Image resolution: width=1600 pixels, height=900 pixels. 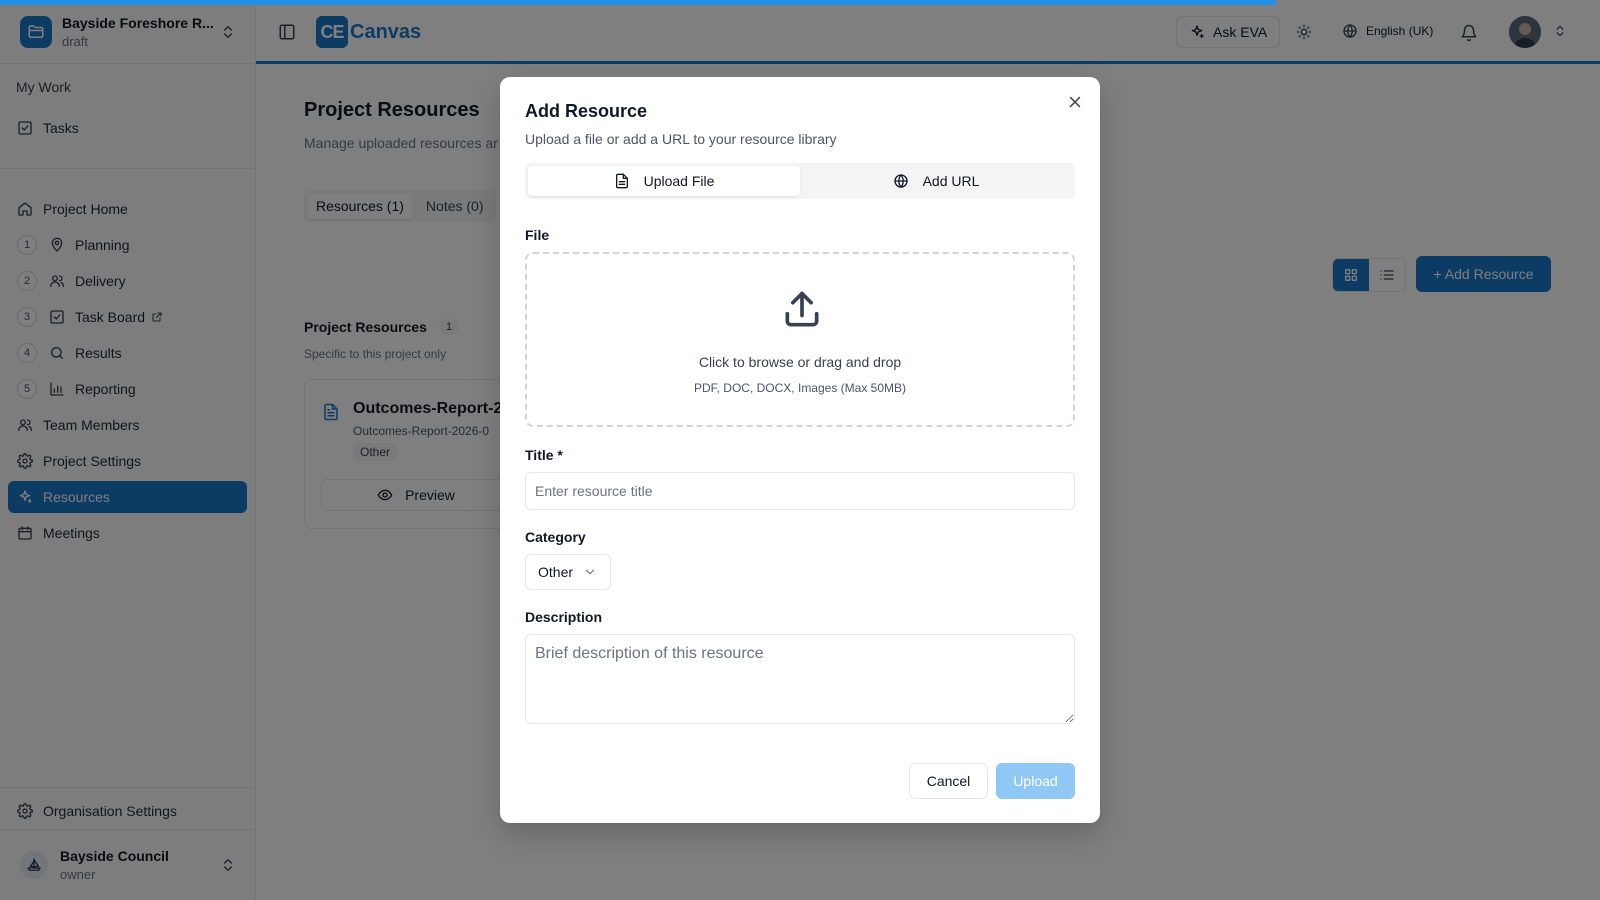 What do you see at coordinates (1035, 781) in the screenshot?
I see `upload-button: Upload` at bounding box center [1035, 781].